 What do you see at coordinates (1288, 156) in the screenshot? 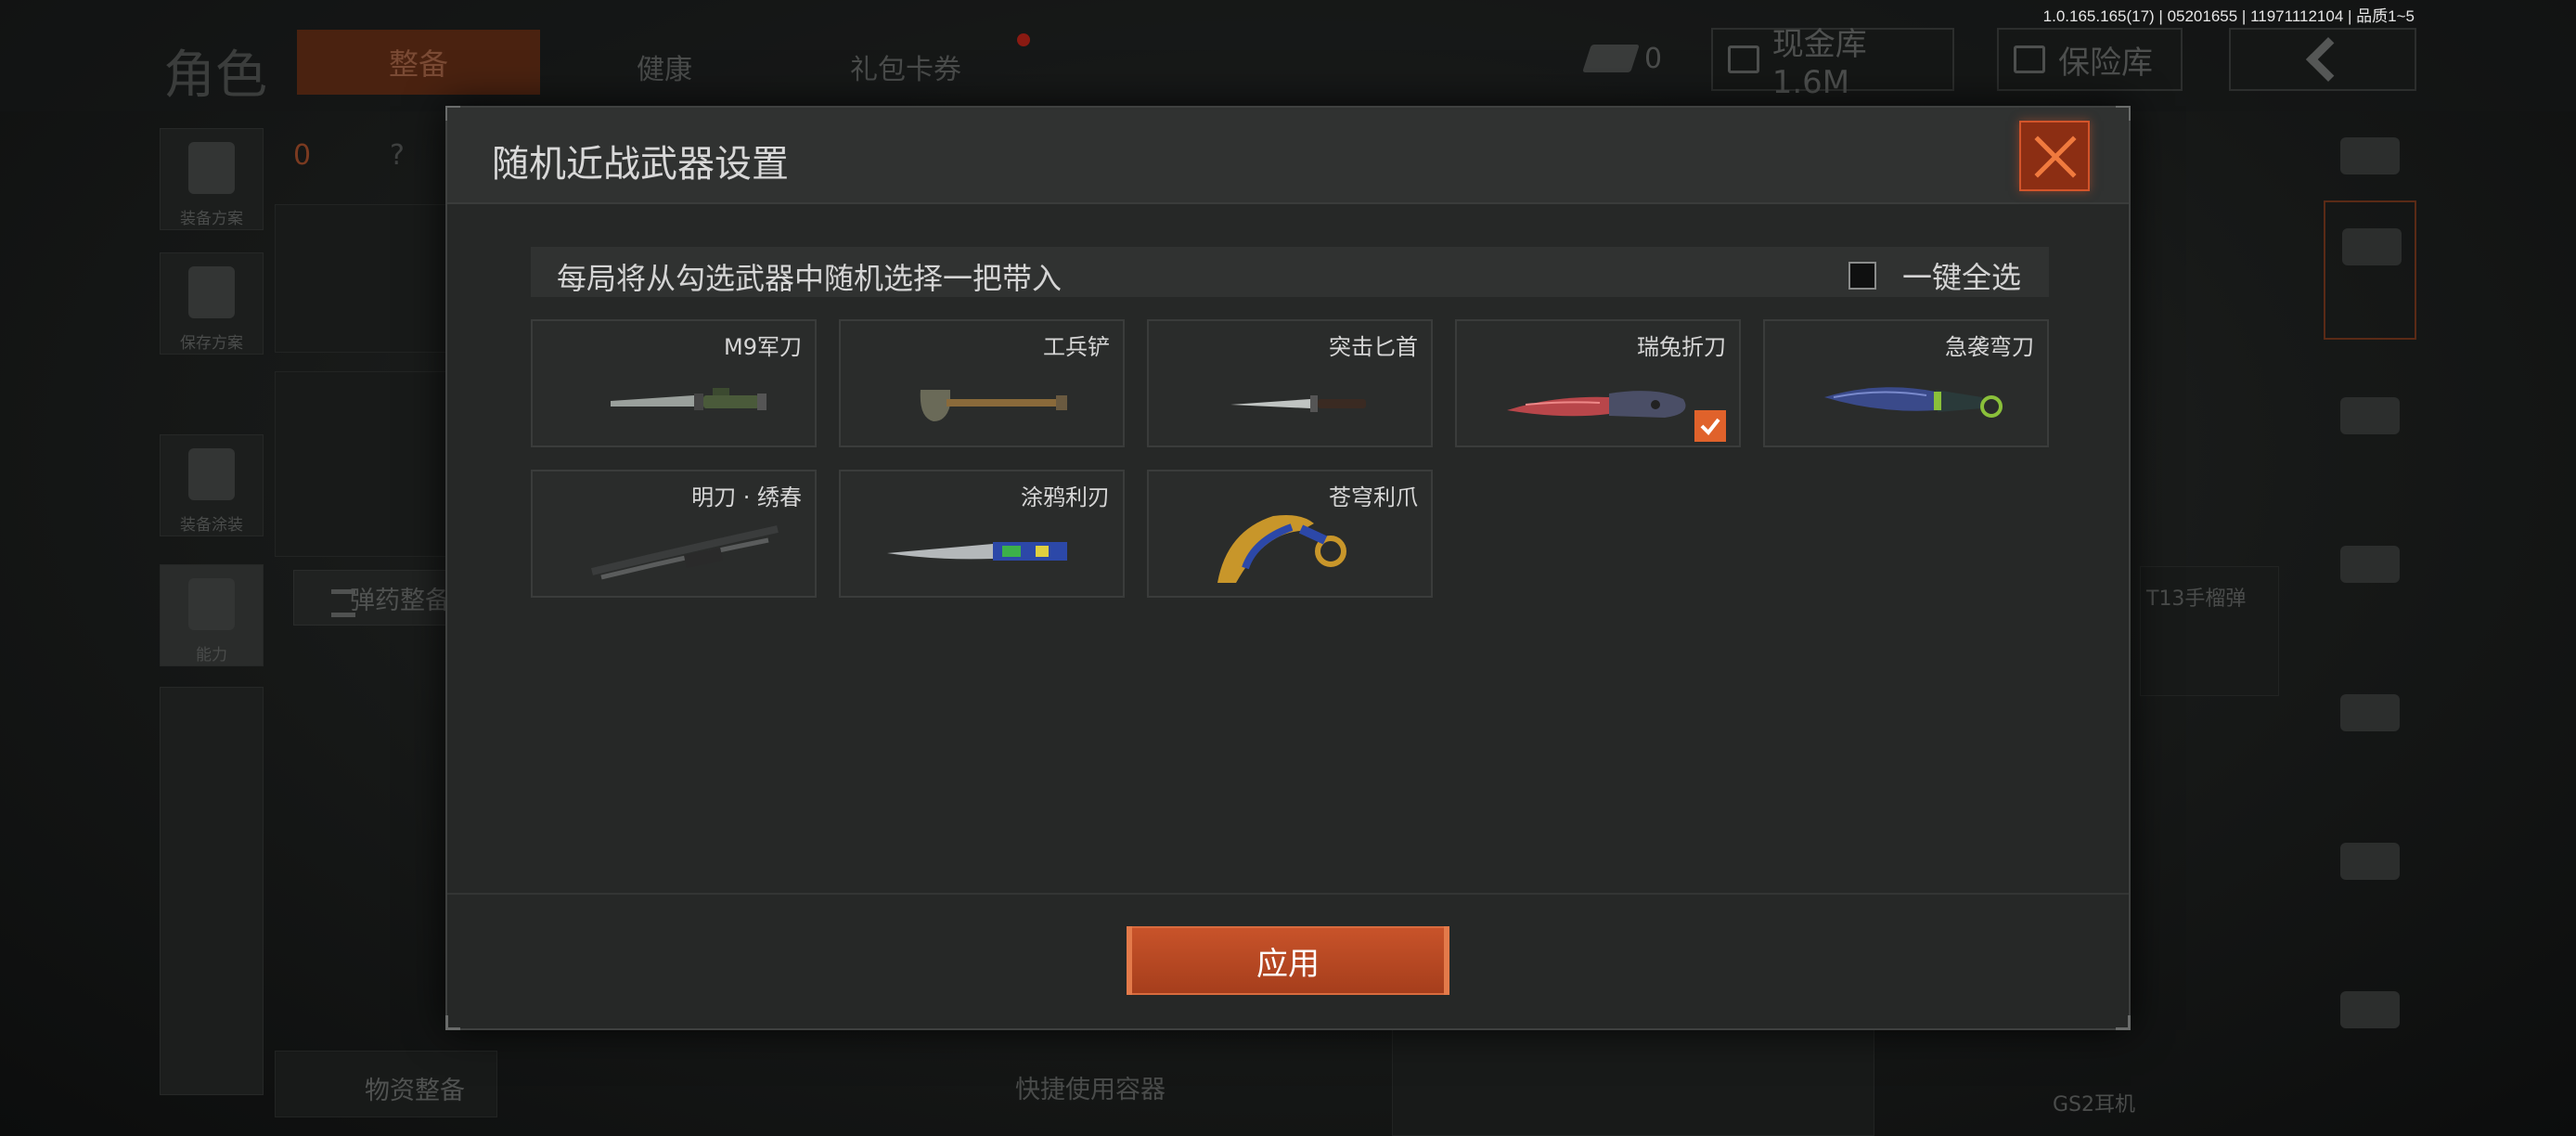
I see `modal-header: 随机近战武器设置` at bounding box center [1288, 156].